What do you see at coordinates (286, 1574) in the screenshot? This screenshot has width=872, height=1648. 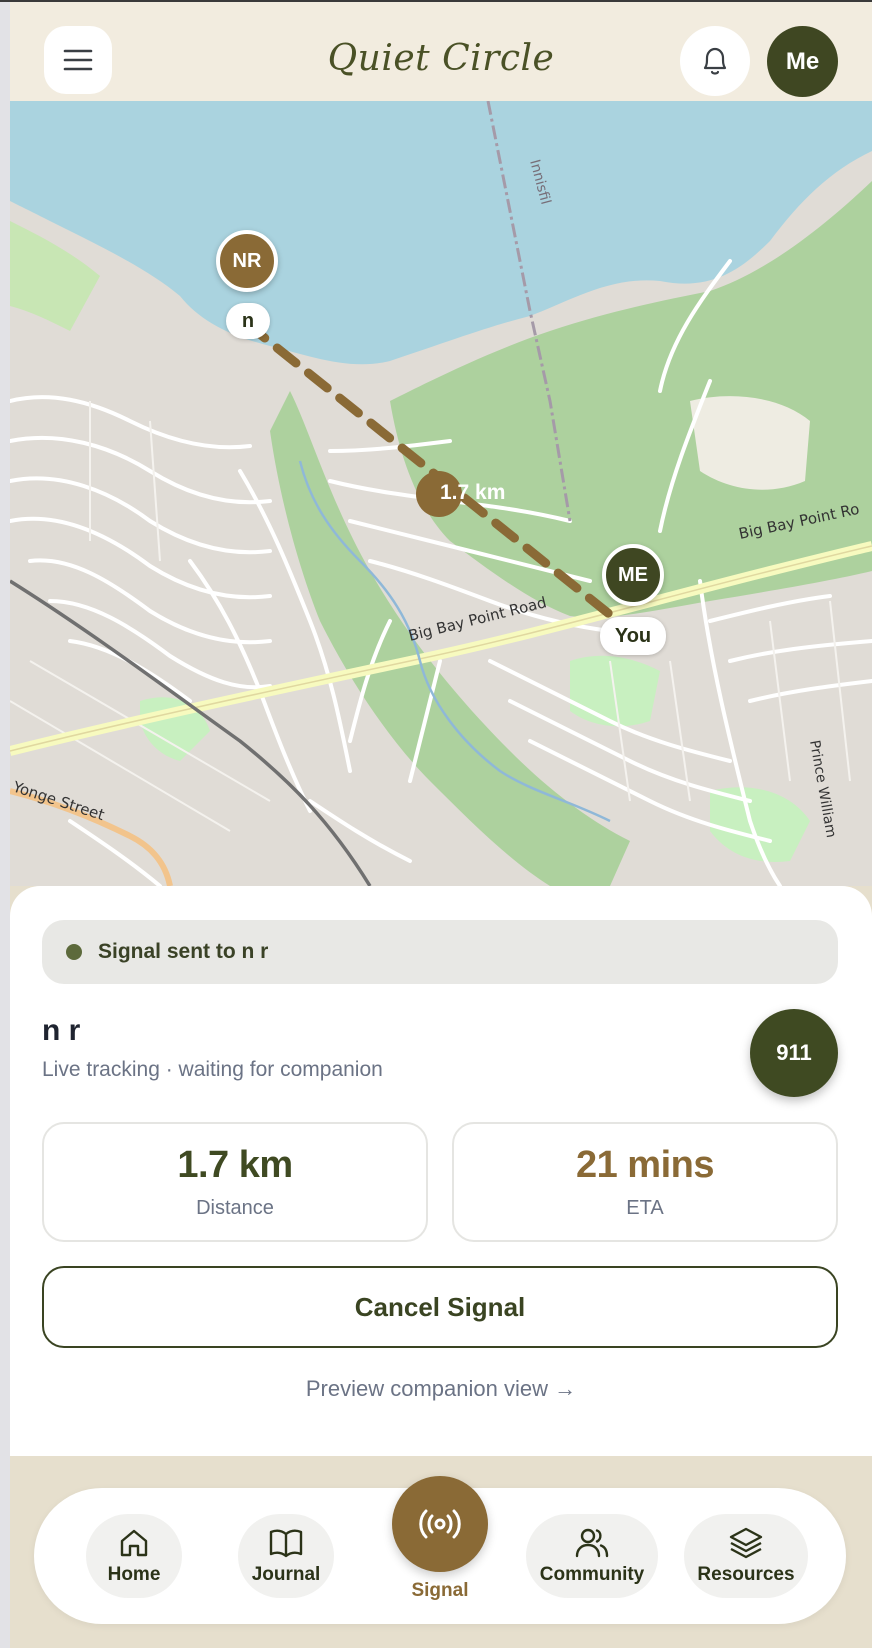 I see `nav-journal-label: Journal` at bounding box center [286, 1574].